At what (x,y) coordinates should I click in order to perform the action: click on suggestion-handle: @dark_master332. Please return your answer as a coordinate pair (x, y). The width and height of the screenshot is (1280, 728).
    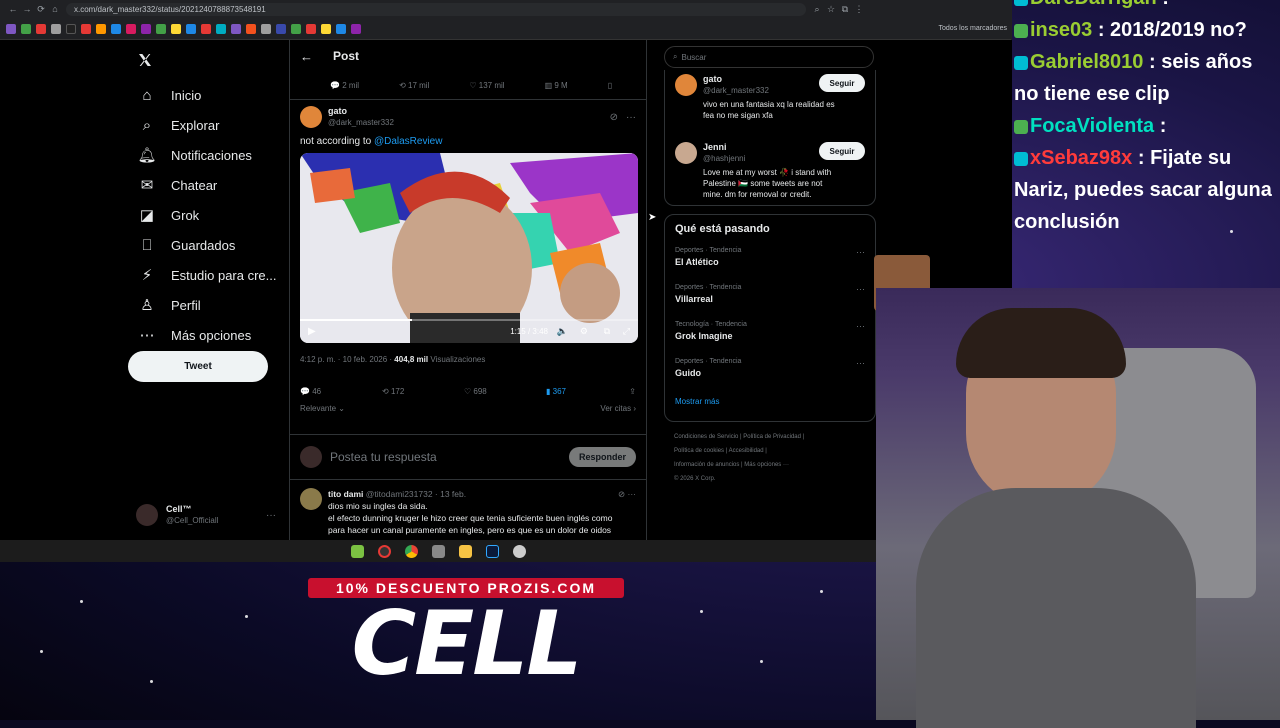
    Looking at the image, I should click on (758, 90).